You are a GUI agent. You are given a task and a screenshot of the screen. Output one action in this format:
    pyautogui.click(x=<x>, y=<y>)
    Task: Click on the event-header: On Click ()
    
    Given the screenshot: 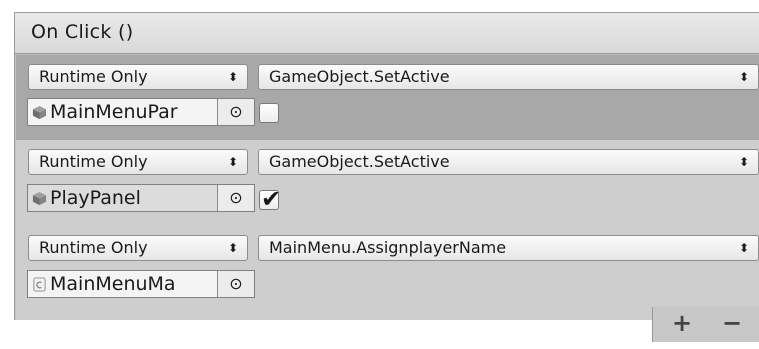 What is the action you would take?
    pyautogui.click(x=387, y=33)
    